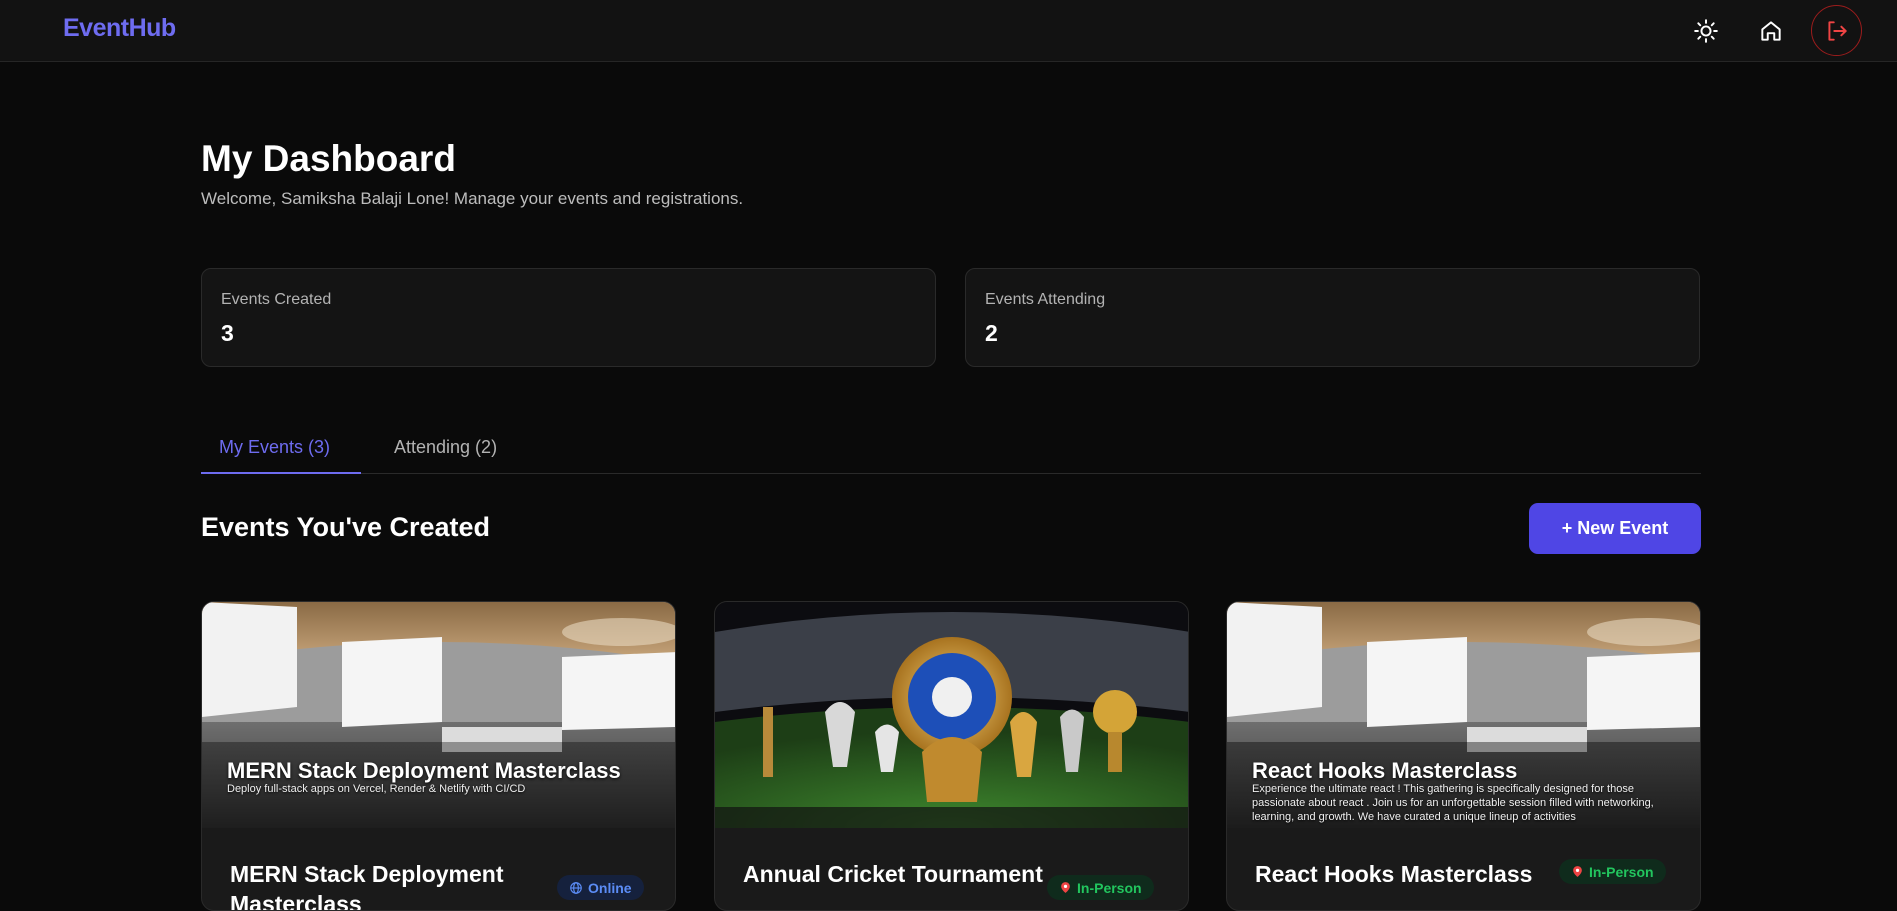  What do you see at coordinates (380, 884) in the screenshot?
I see `event-title: MERN Stack Deployment Masterclass` at bounding box center [380, 884].